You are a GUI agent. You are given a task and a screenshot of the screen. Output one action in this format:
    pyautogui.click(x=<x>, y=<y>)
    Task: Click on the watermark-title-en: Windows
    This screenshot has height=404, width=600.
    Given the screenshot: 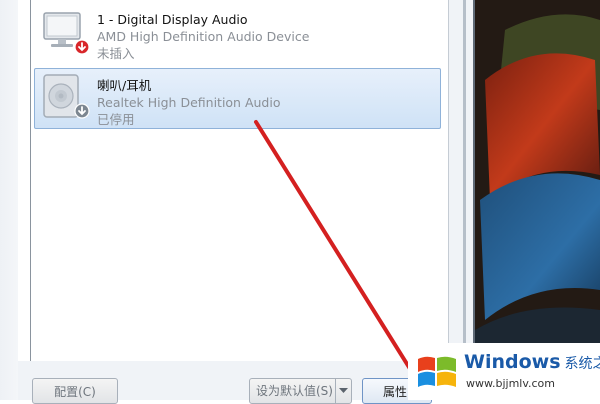 What is the action you would take?
    pyautogui.click(x=512, y=362)
    